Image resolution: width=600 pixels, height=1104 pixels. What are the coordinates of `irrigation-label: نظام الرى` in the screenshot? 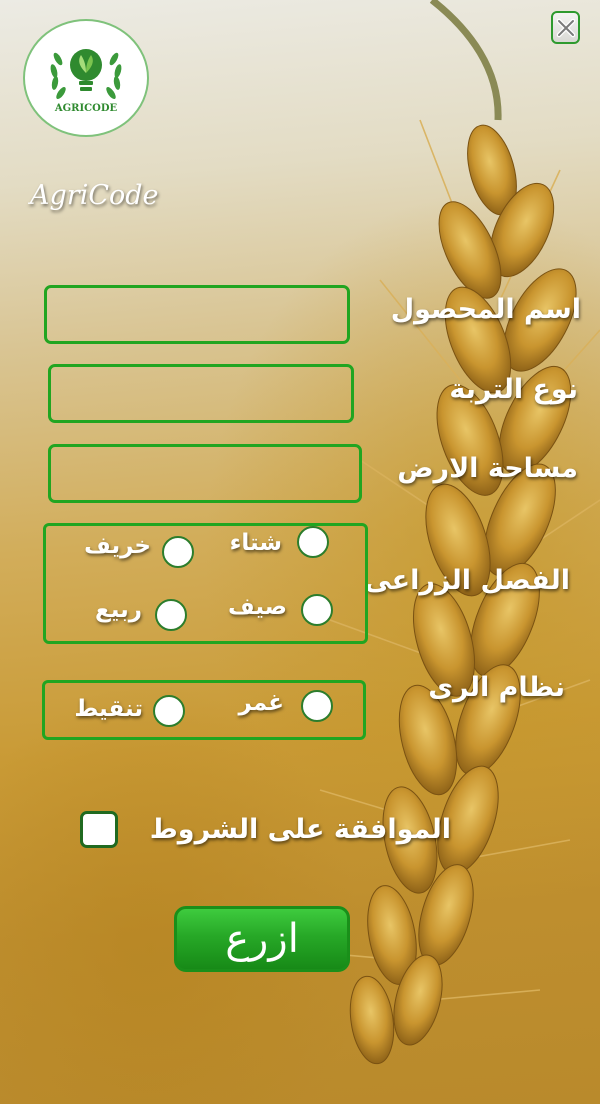 It's located at (496, 687).